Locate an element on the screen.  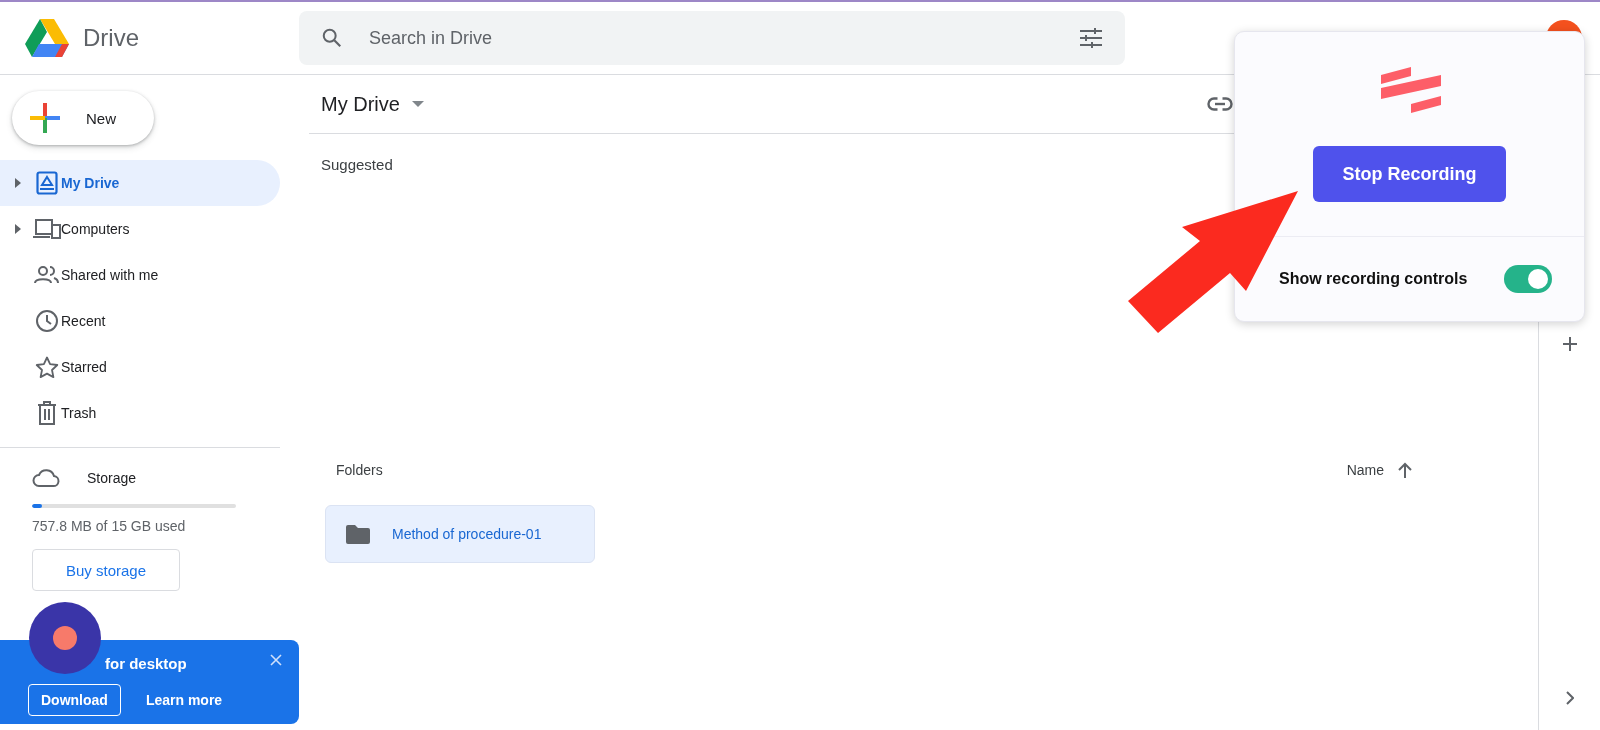
search-input: Search in Drive is located at coordinates (711, 38).